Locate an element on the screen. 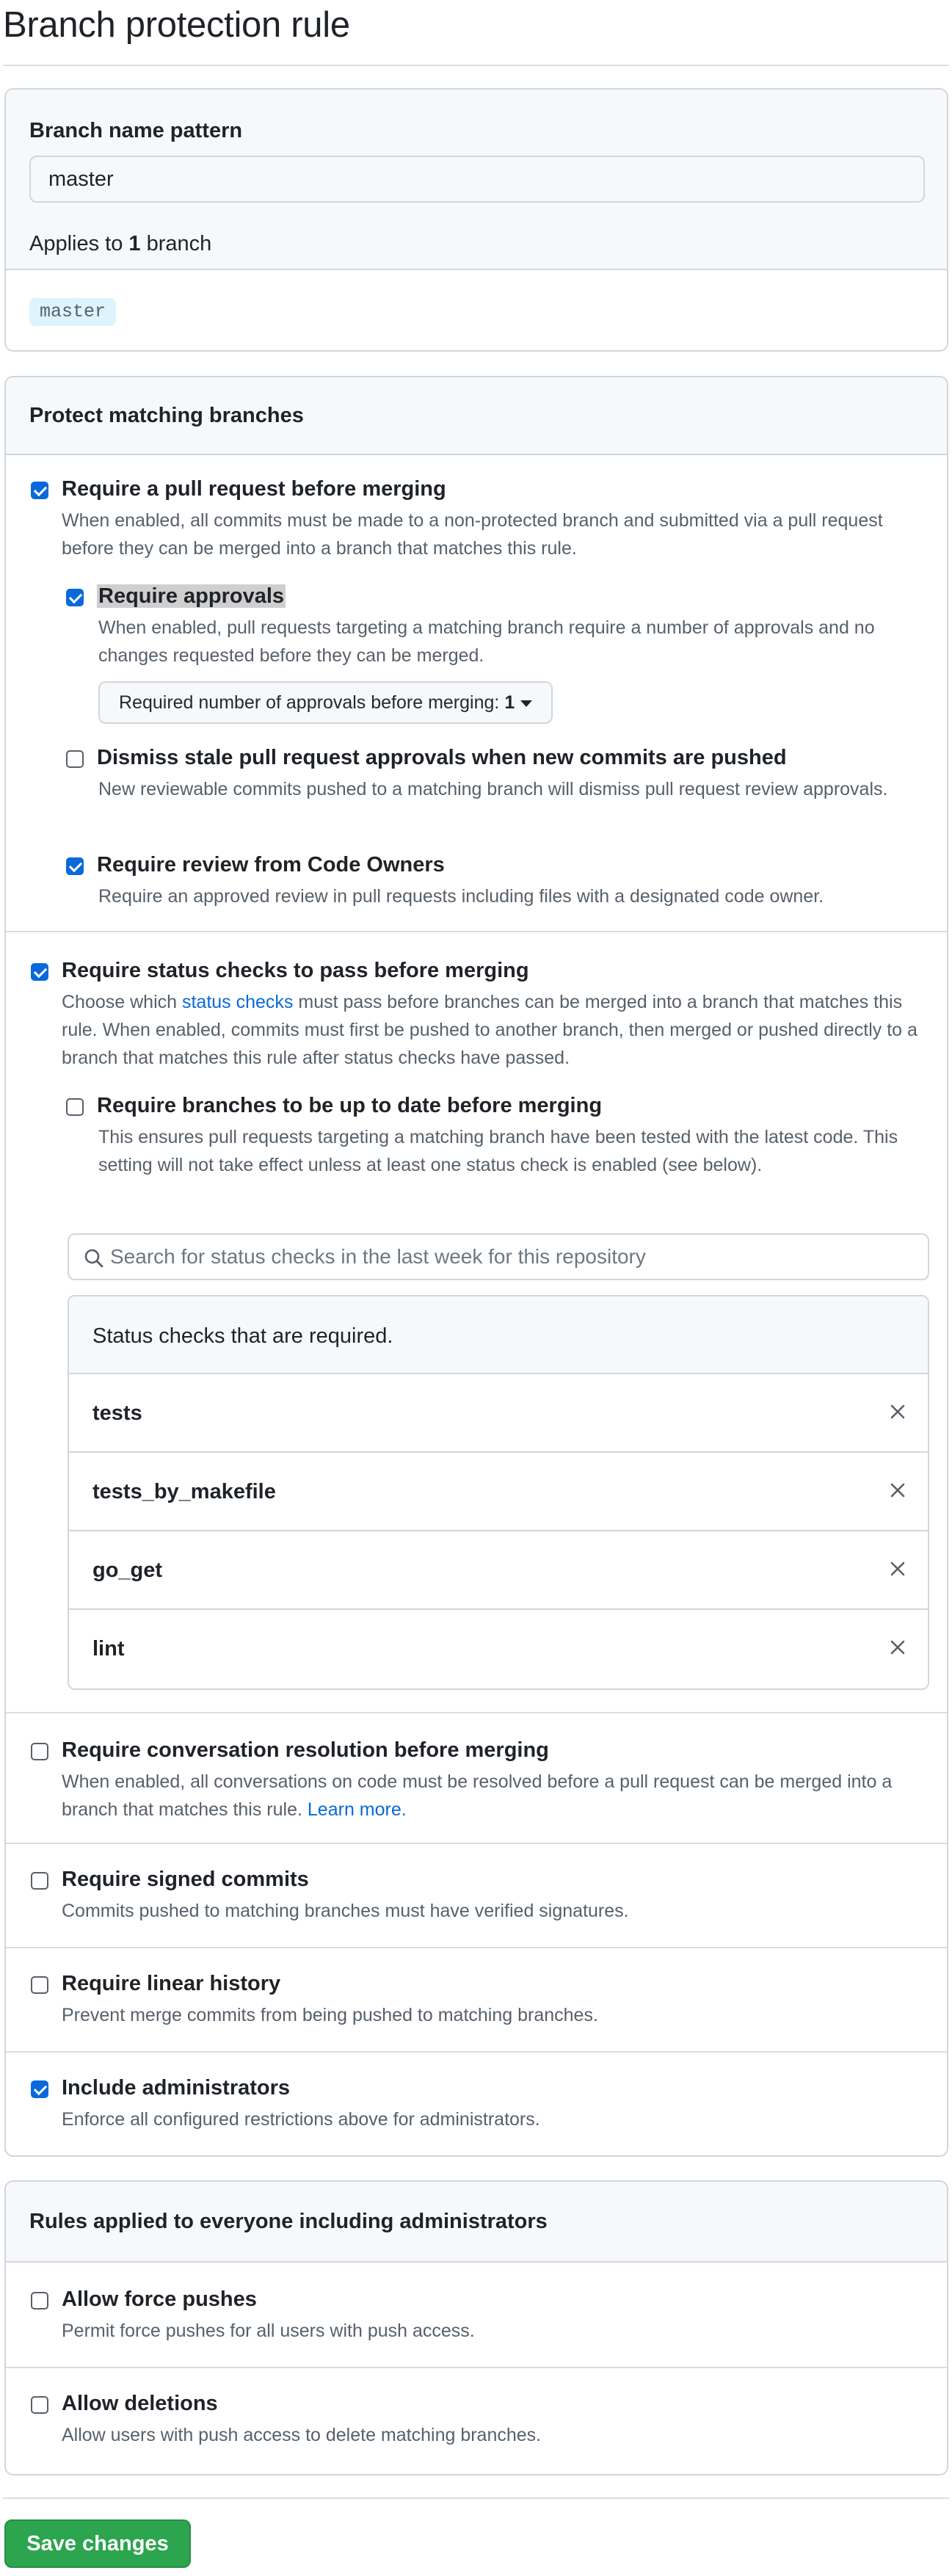 Image resolution: width=952 pixels, height=2576 pixels. check-row: tests is located at coordinates (499, 1413).